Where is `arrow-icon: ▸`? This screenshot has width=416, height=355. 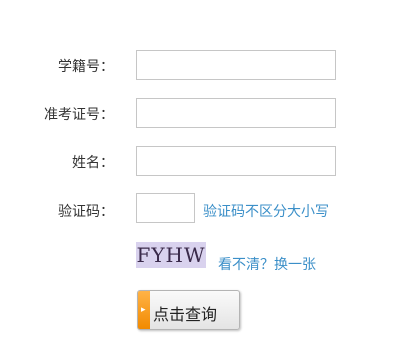
arrow-icon: ▸ is located at coordinates (143, 309).